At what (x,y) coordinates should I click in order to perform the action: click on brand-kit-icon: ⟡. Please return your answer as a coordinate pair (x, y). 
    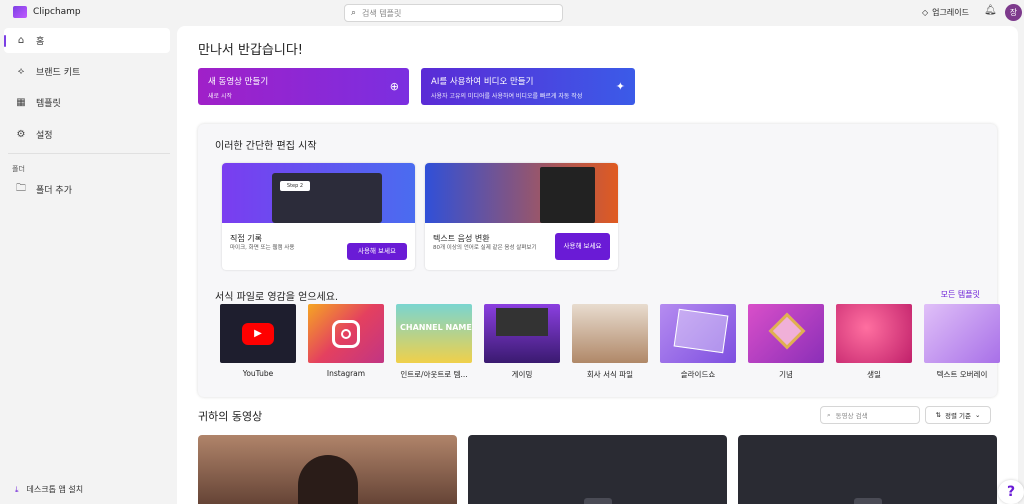
    Looking at the image, I should click on (21, 71).